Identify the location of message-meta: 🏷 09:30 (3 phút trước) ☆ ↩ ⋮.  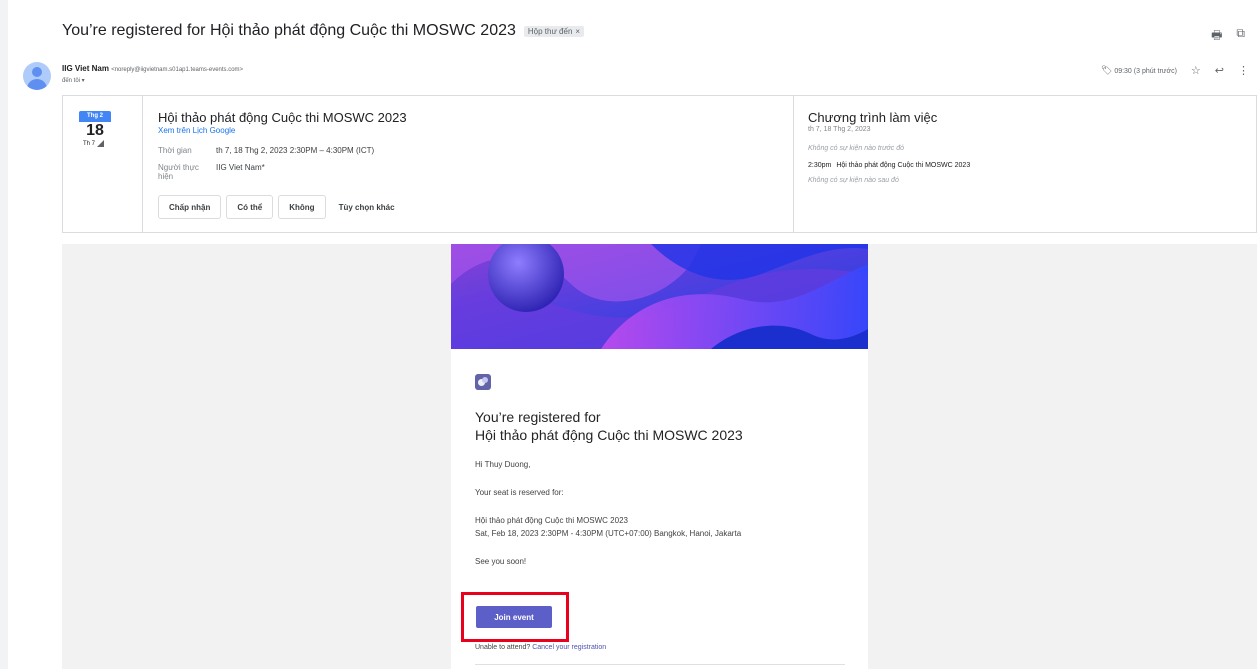
(1175, 70).